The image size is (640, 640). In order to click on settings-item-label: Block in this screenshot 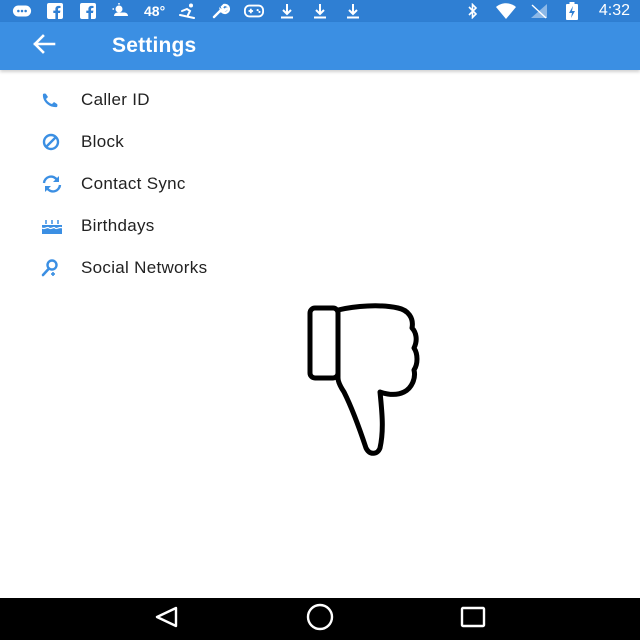, I will do `click(103, 141)`.